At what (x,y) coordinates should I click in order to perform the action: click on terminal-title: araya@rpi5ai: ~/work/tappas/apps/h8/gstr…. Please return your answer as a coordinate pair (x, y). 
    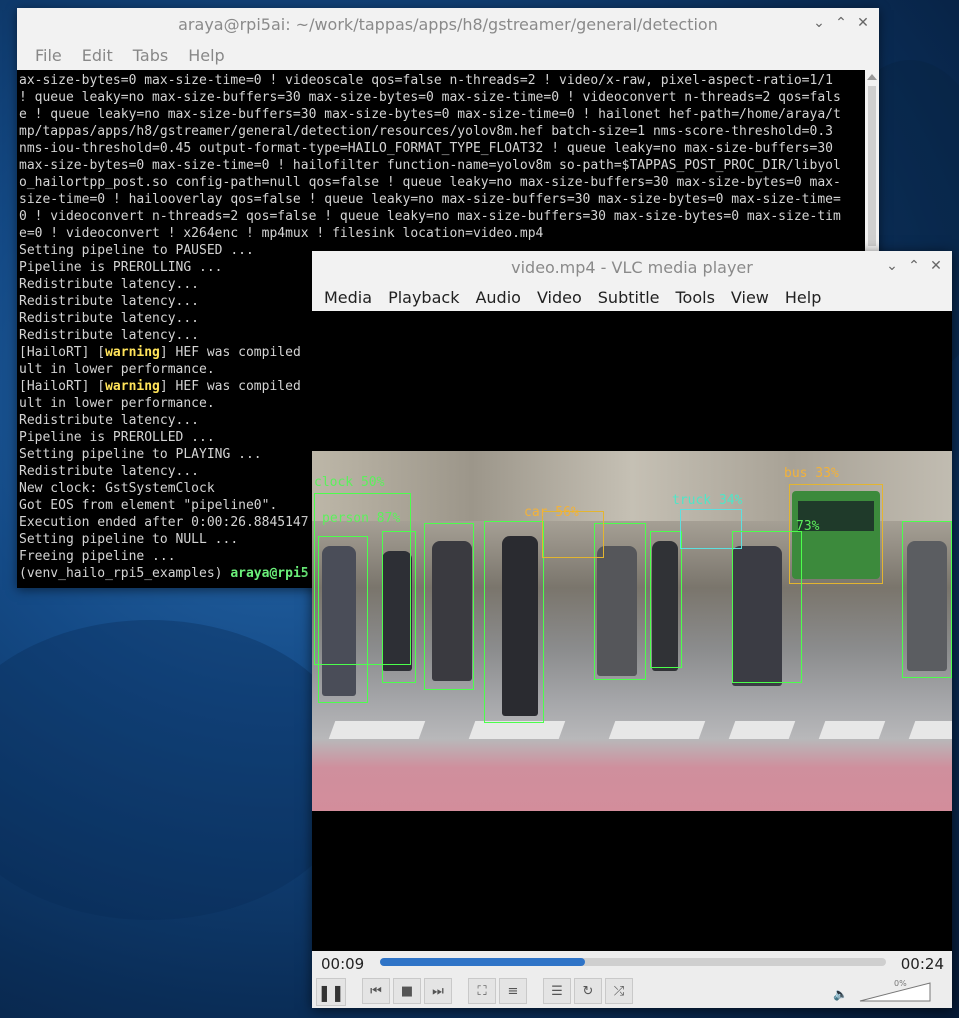
    Looking at the image, I should click on (448, 24).